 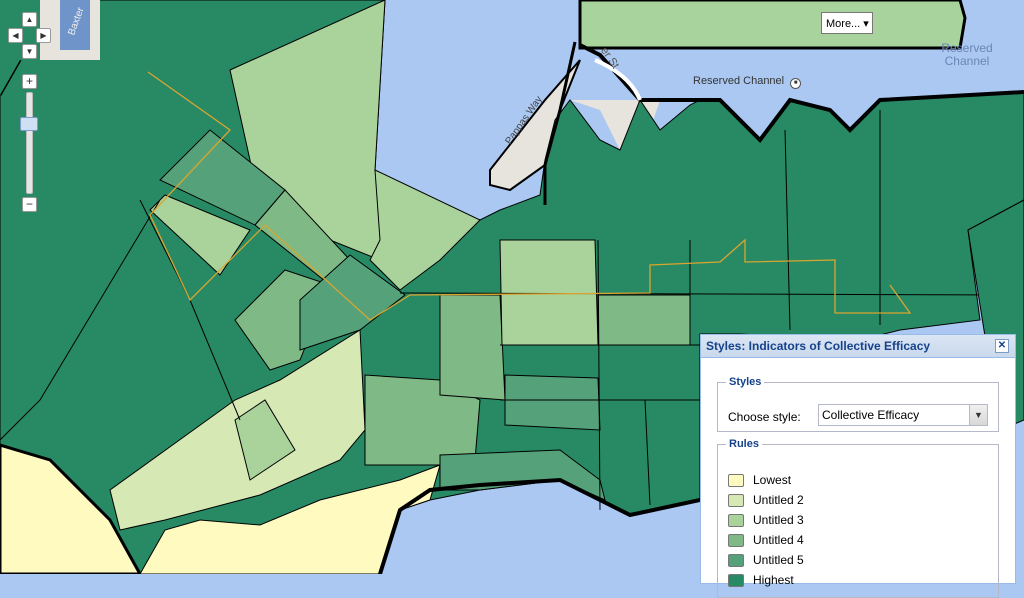 What do you see at coordinates (978, 415) in the screenshot?
I see `chevron-down-icon: ▼` at bounding box center [978, 415].